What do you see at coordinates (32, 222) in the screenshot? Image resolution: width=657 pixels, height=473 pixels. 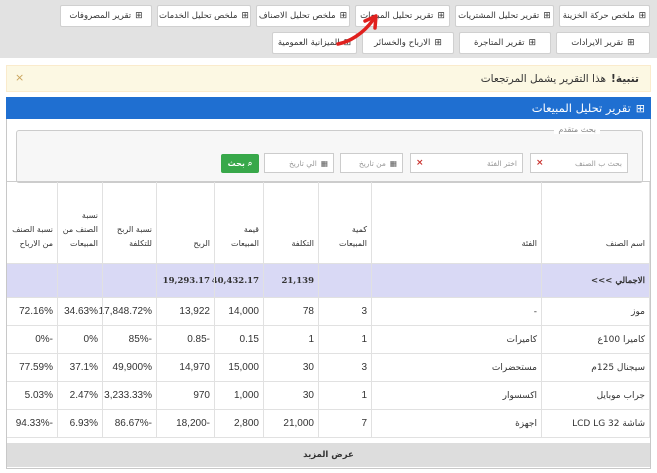 I see `th-item-profit-pct: نسبة الصنف من الارباح` at bounding box center [32, 222].